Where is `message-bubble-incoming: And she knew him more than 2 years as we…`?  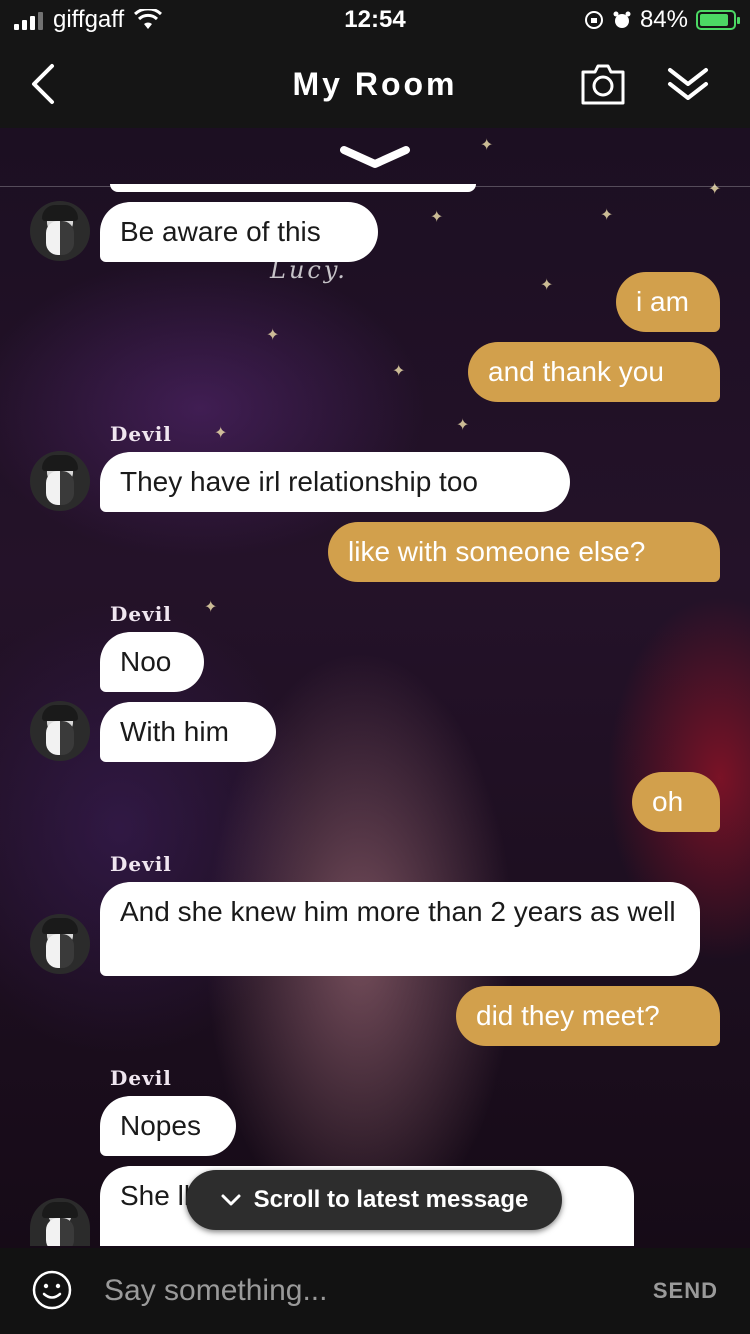 message-bubble-incoming: And she knew him more than 2 years as we… is located at coordinates (400, 929).